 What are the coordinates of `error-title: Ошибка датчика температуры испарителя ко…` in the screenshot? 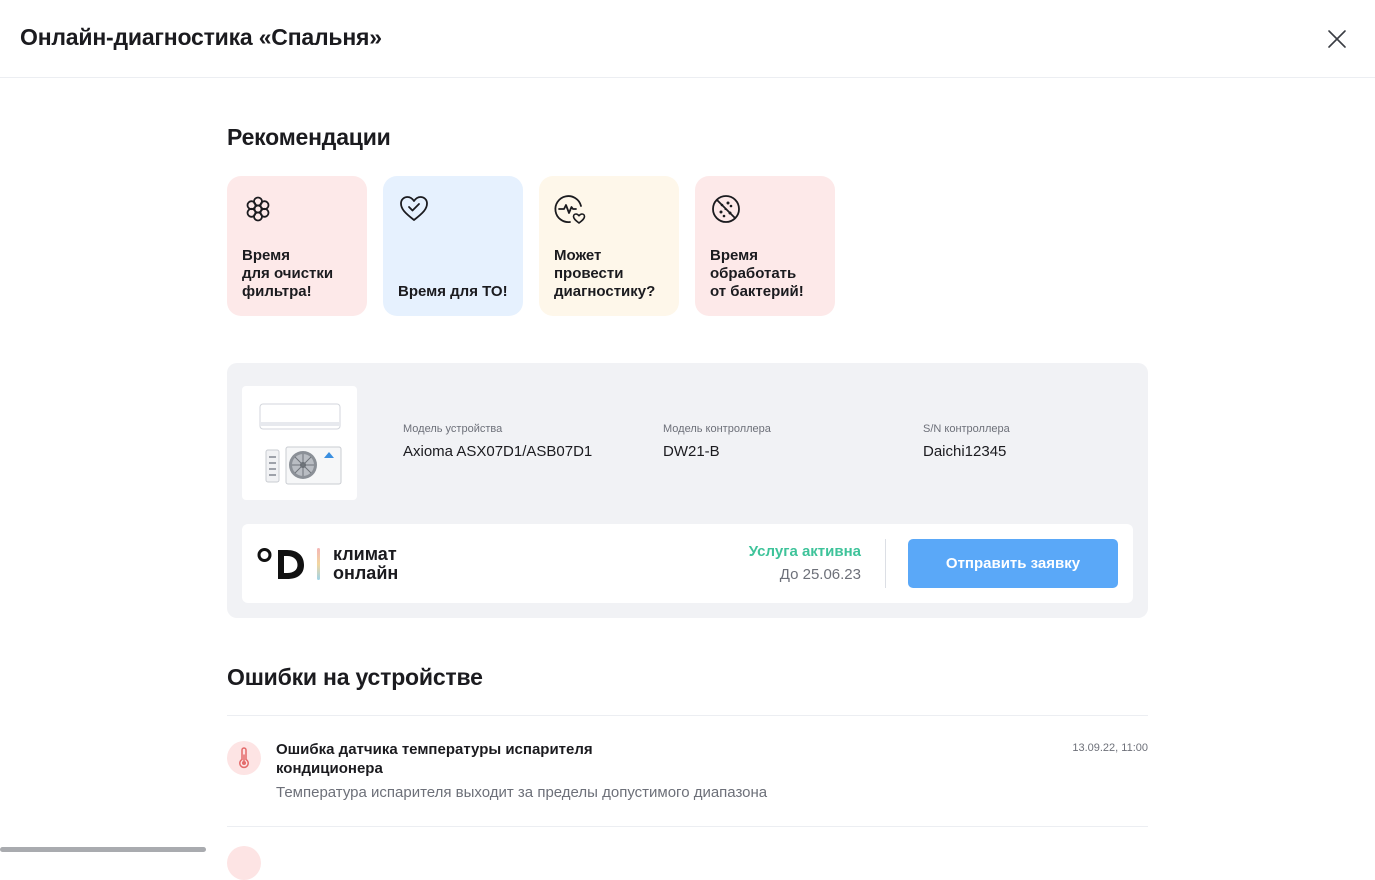 It's located at (434, 759).